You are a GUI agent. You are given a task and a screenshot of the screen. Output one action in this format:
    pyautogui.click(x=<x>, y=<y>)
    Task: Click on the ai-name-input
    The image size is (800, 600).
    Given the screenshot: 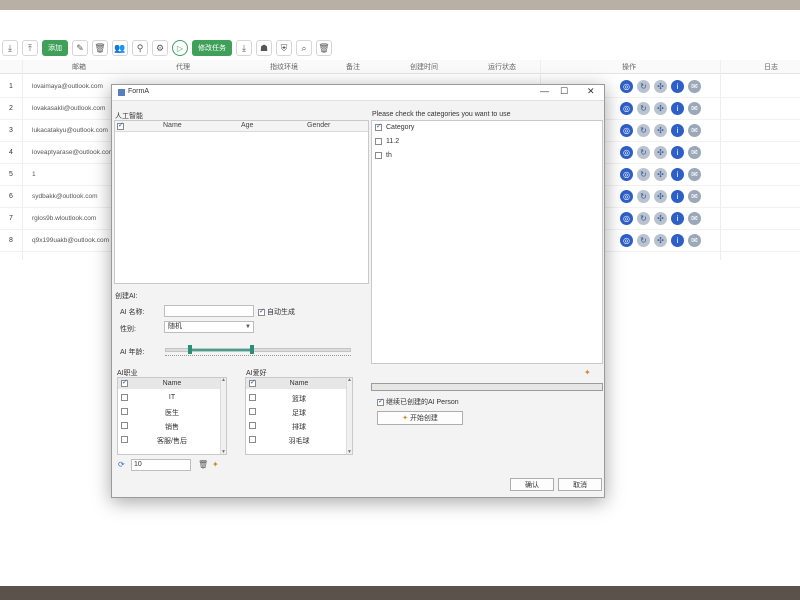 What is the action you would take?
    pyautogui.click(x=209, y=311)
    